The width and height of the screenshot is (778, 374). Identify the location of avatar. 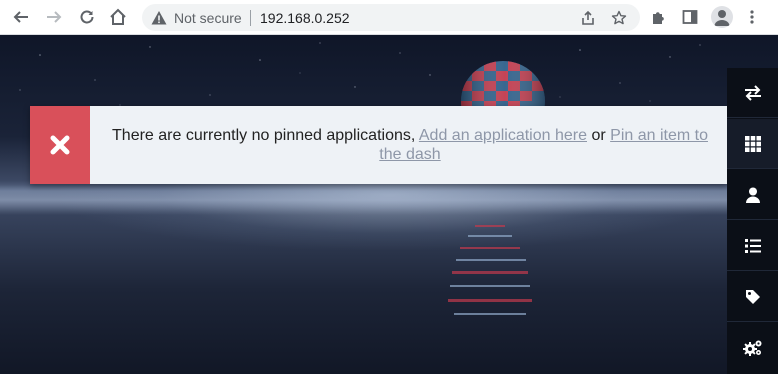
(722, 17).